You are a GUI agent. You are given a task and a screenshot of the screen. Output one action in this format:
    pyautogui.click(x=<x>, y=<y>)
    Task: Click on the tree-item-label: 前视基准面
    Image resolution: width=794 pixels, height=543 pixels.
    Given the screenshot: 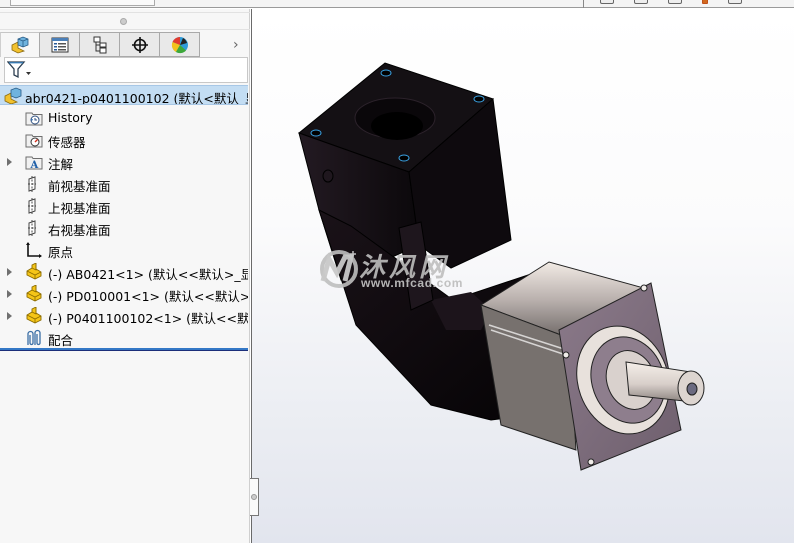 What is the action you would take?
    pyautogui.click(x=79, y=186)
    